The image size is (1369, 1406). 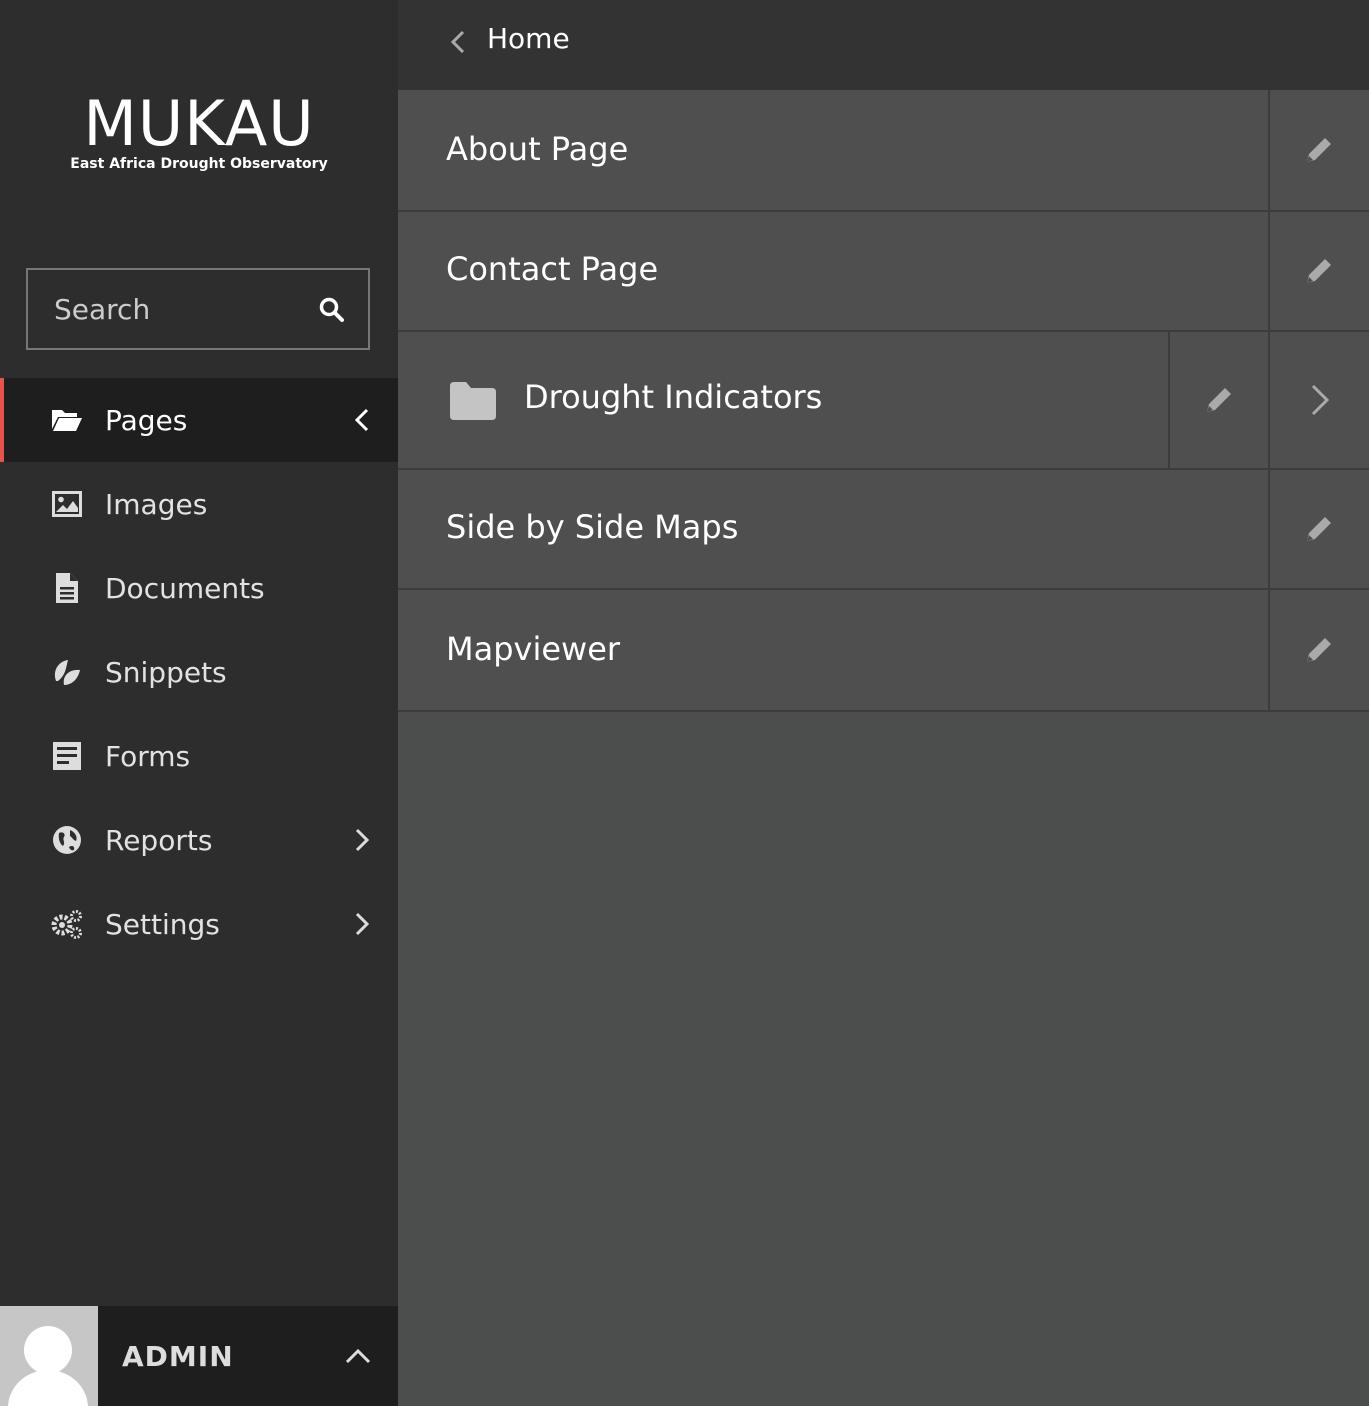 What do you see at coordinates (185, 588) in the screenshot?
I see `menu-label-documents: Documents` at bounding box center [185, 588].